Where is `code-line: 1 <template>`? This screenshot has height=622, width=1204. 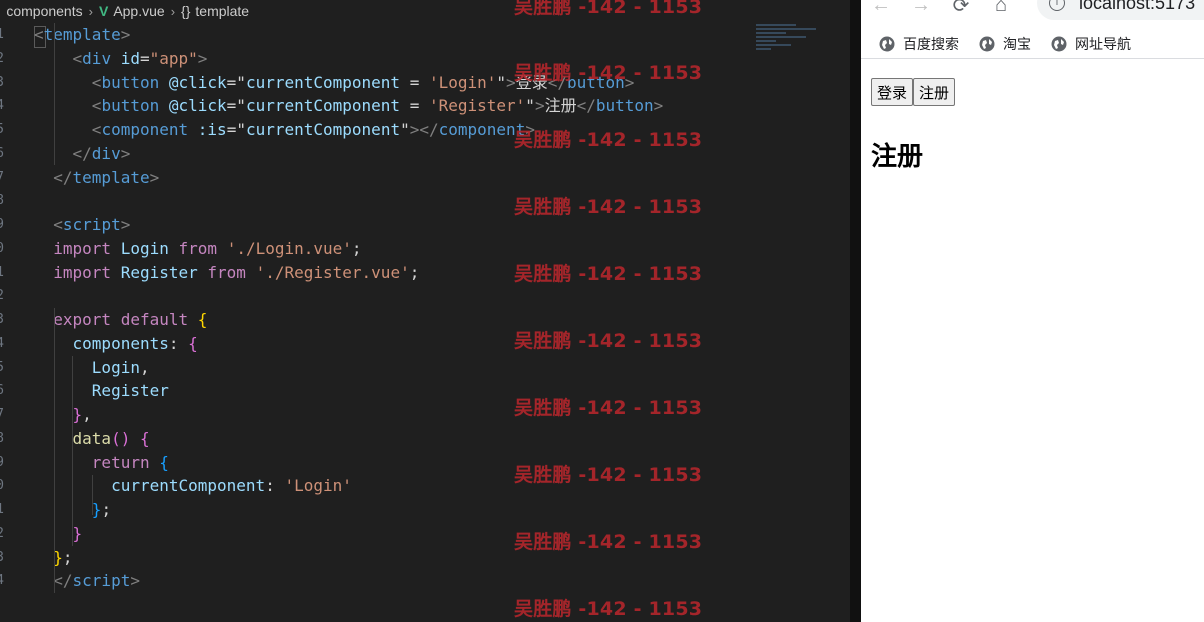 code-line: 1 <template> is located at coordinates (425, 35).